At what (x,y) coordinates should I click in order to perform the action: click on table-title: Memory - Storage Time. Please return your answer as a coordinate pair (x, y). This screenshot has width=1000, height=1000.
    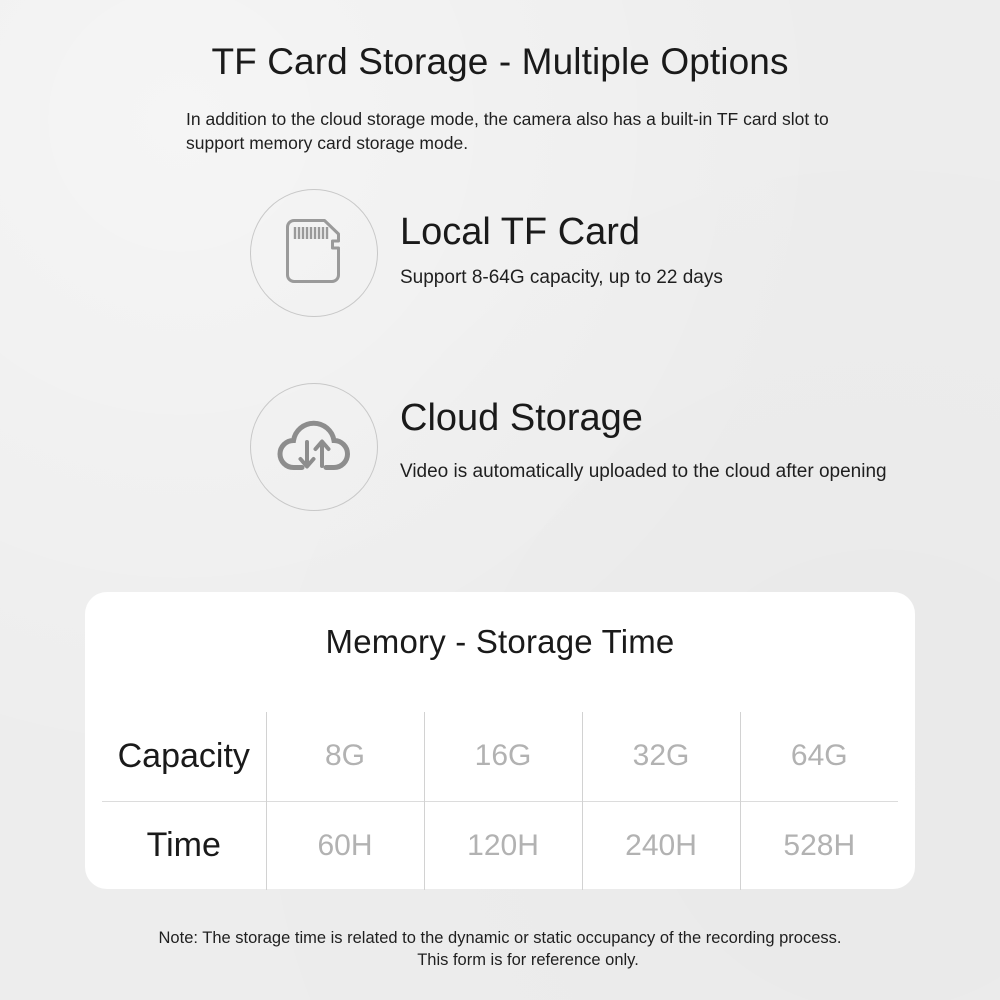
    Looking at the image, I should click on (500, 641).